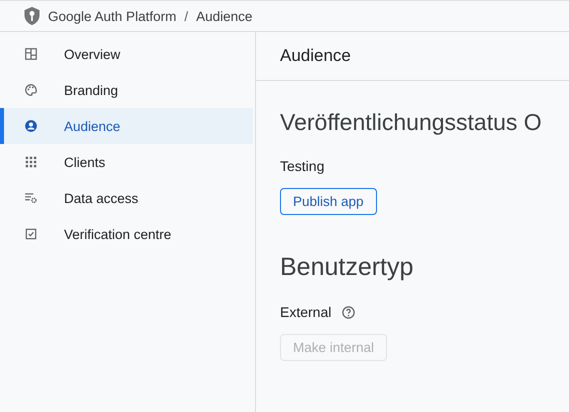 The width and height of the screenshot is (569, 412). Describe the element at coordinates (112, 16) in the screenshot. I see `breadcrumb-link: Google Auth Platform` at that location.